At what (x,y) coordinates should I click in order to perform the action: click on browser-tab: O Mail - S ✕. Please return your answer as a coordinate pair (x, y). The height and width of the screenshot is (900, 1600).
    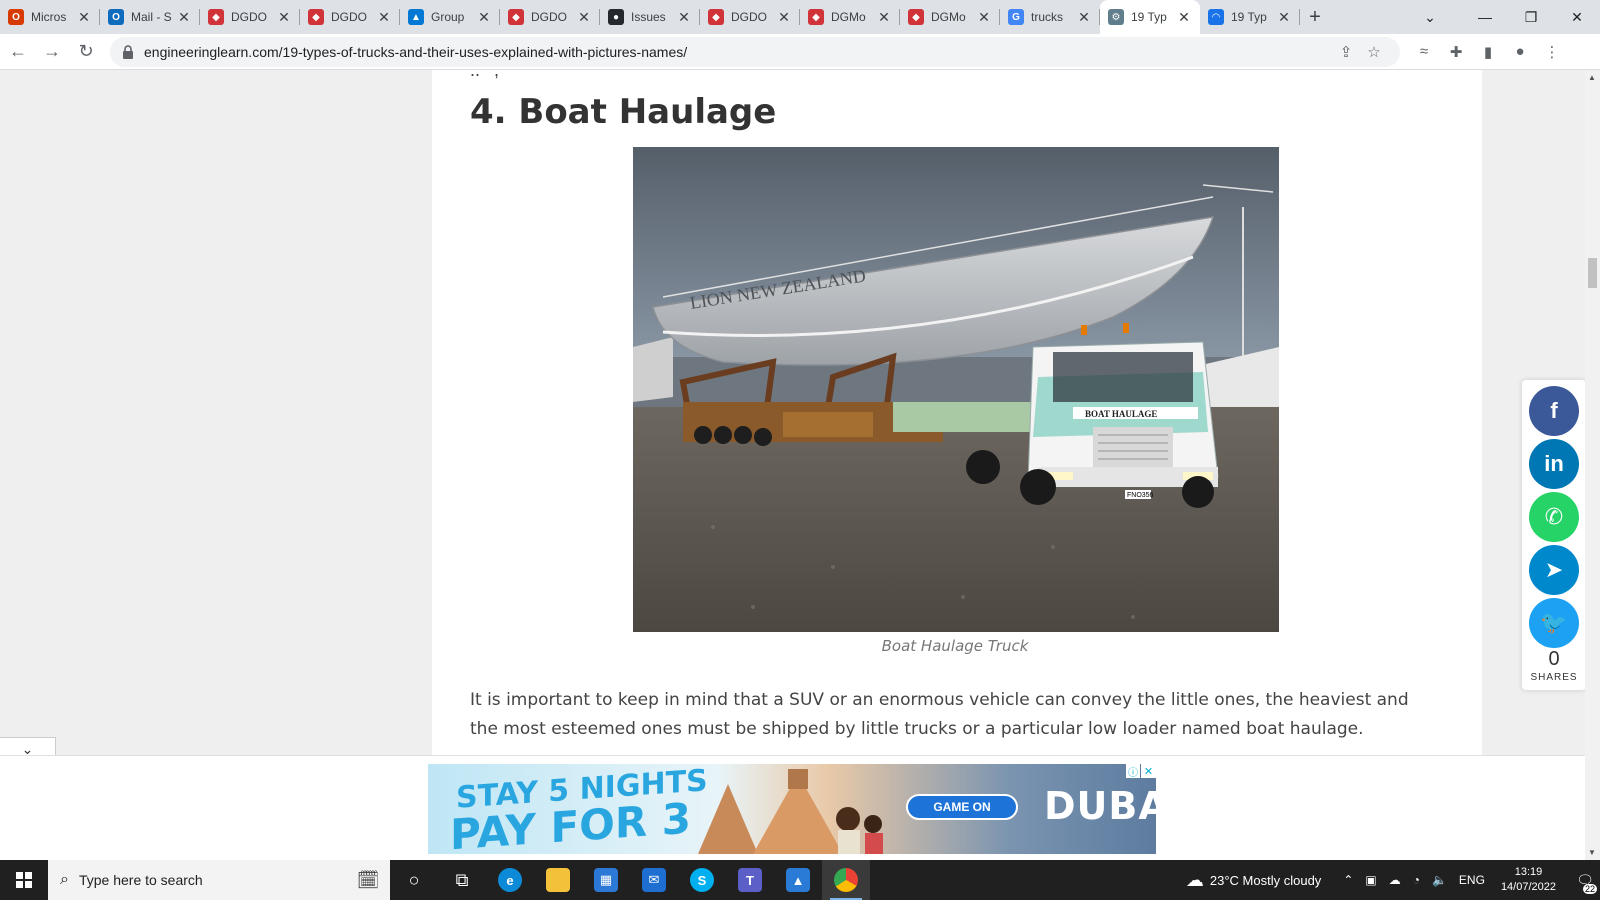
    Looking at the image, I should click on (150, 17).